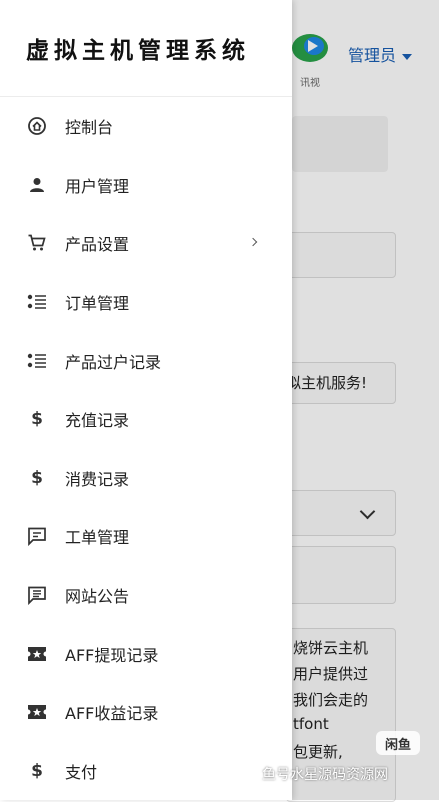 Image resolution: width=439 pixels, height=802 pixels. Describe the element at coordinates (146, 536) in the screenshot. I see `menu-item-tickets: 工单管理` at that location.